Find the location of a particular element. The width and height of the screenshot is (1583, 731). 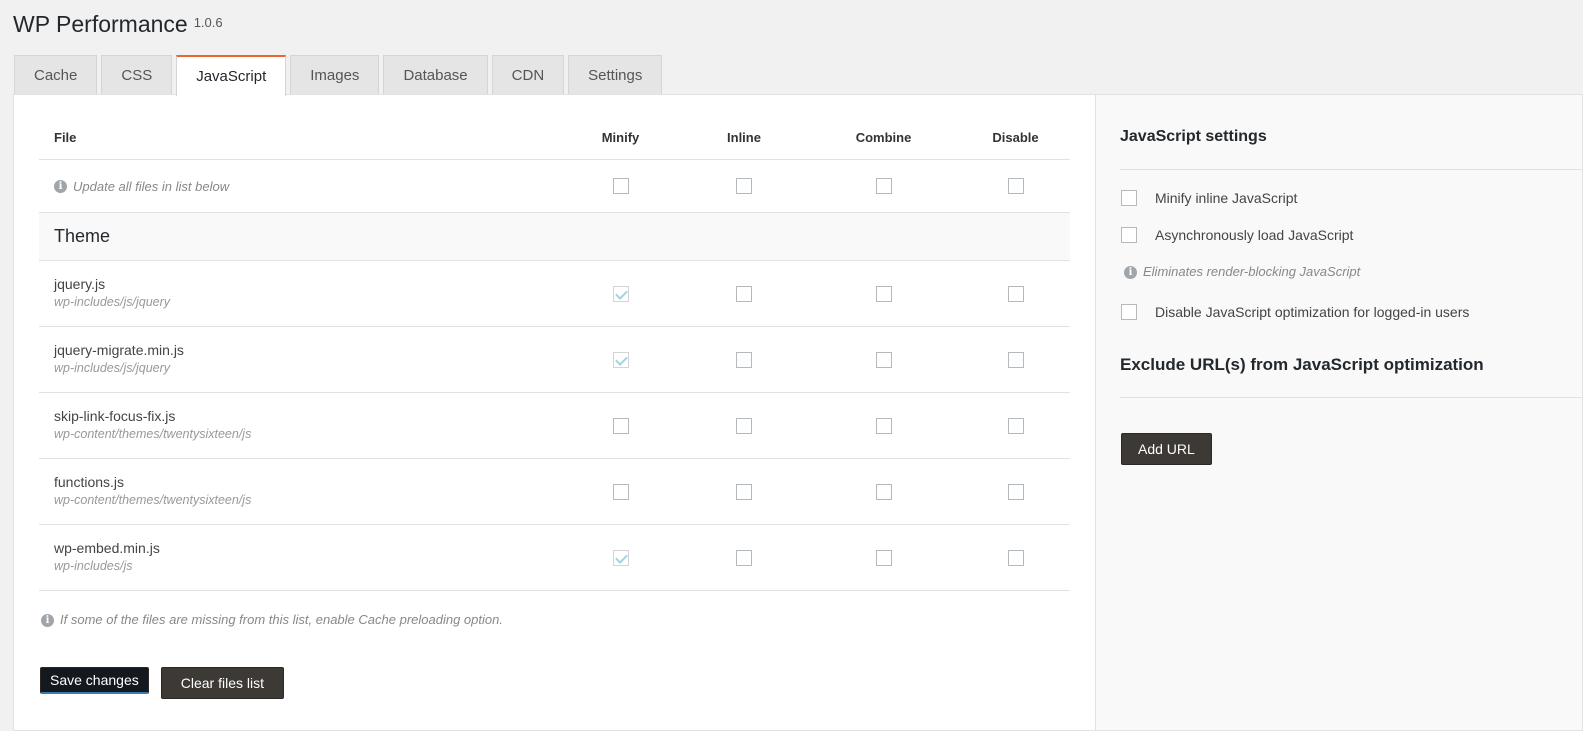

update-all-minify-cell is located at coordinates (620, 186).